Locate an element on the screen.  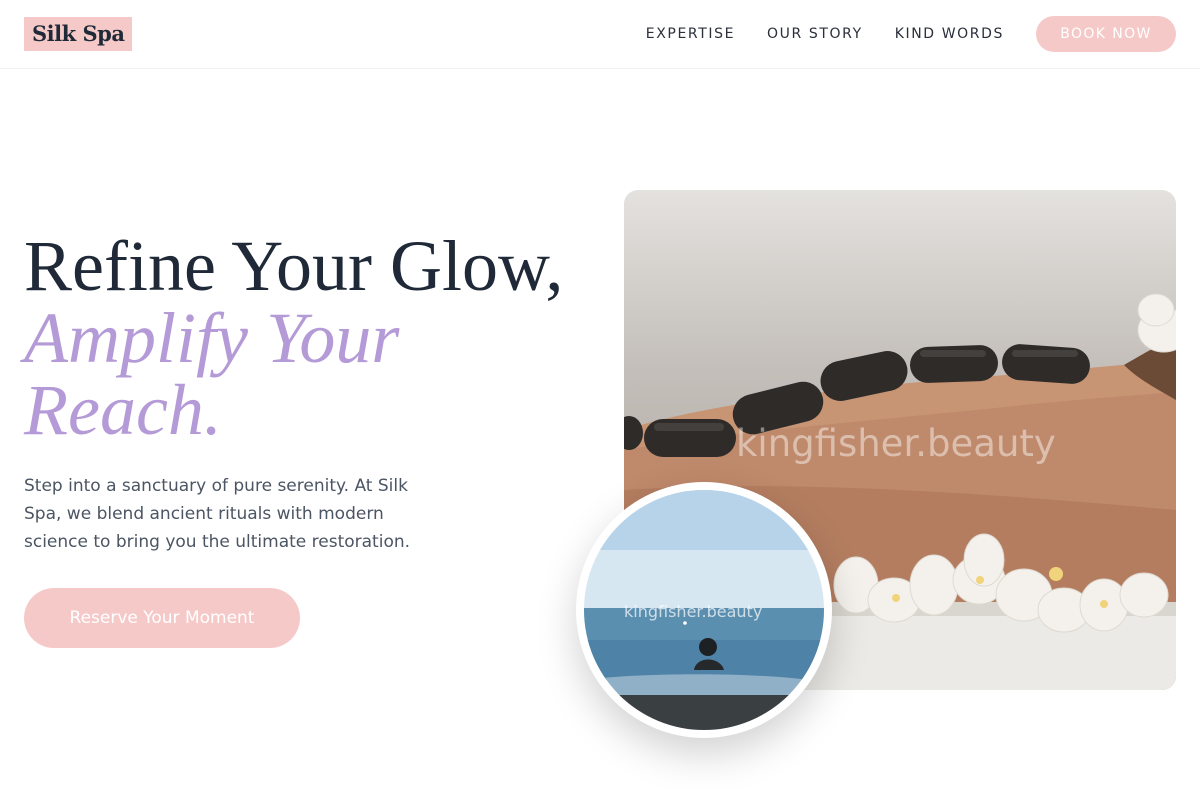
hero-headline: Refine Your Glow, Amplify Your Reach. is located at coordinates (314, 338).